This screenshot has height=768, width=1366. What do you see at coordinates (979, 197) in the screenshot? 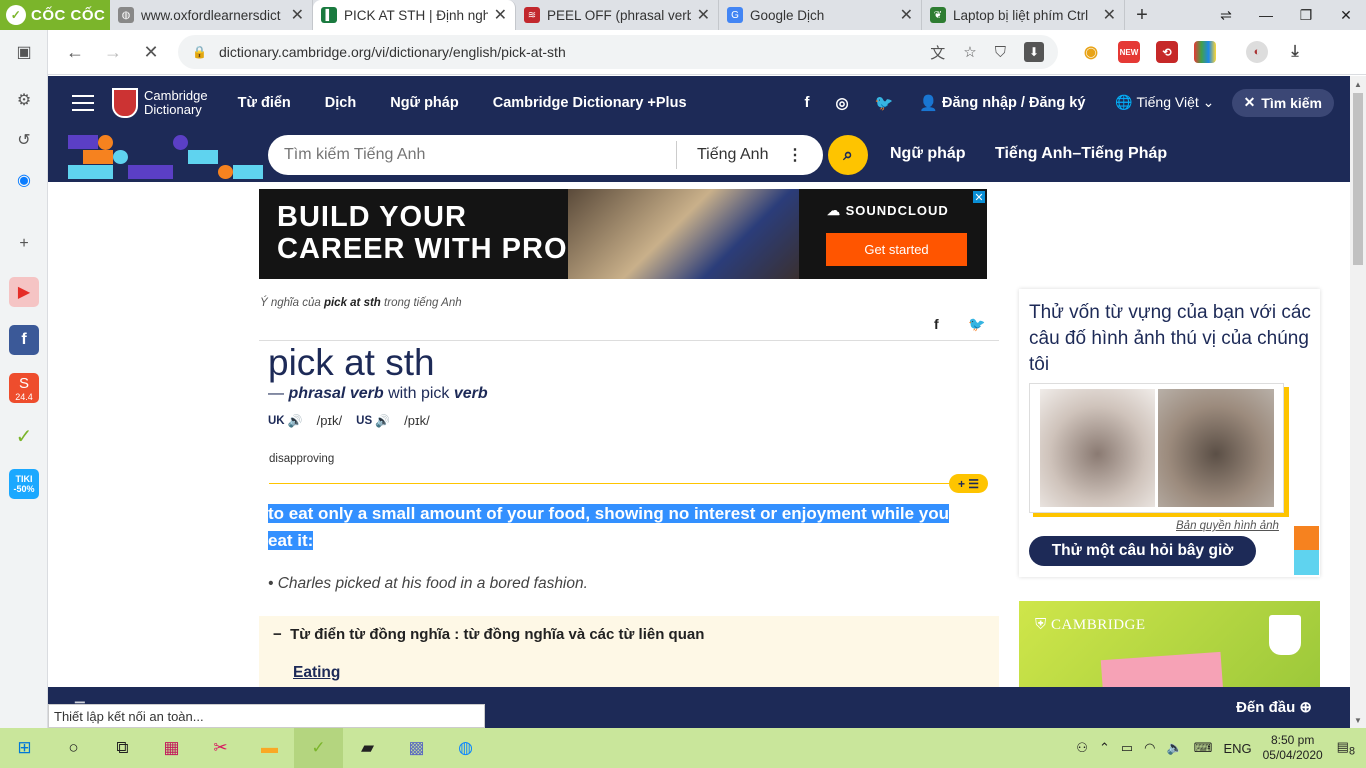
I see `ad-close-icon: ✕` at bounding box center [979, 197].